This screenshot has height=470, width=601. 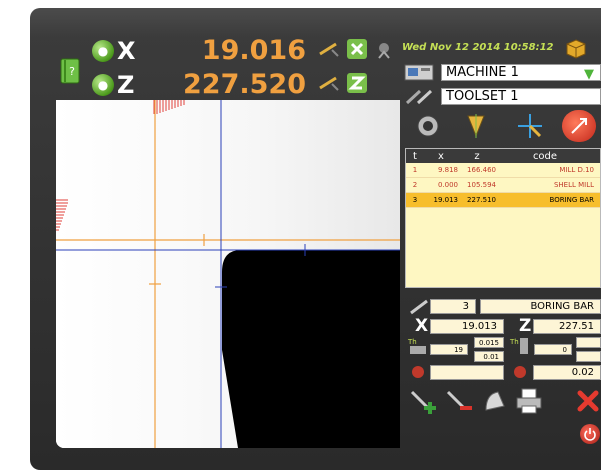 What do you see at coordinates (587, 401) in the screenshot?
I see `close-icon` at bounding box center [587, 401].